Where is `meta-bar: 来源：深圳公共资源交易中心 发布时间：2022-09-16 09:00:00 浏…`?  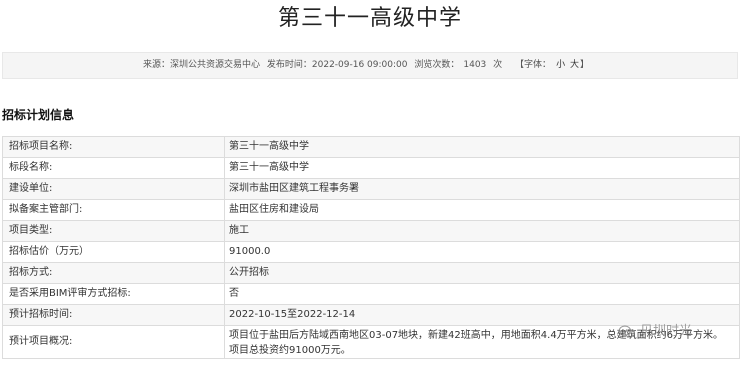
meta-bar: 来源：深圳公共资源交易中心 发布时间：2022-09-16 09:00:00 浏… is located at coordinates (370, 65).